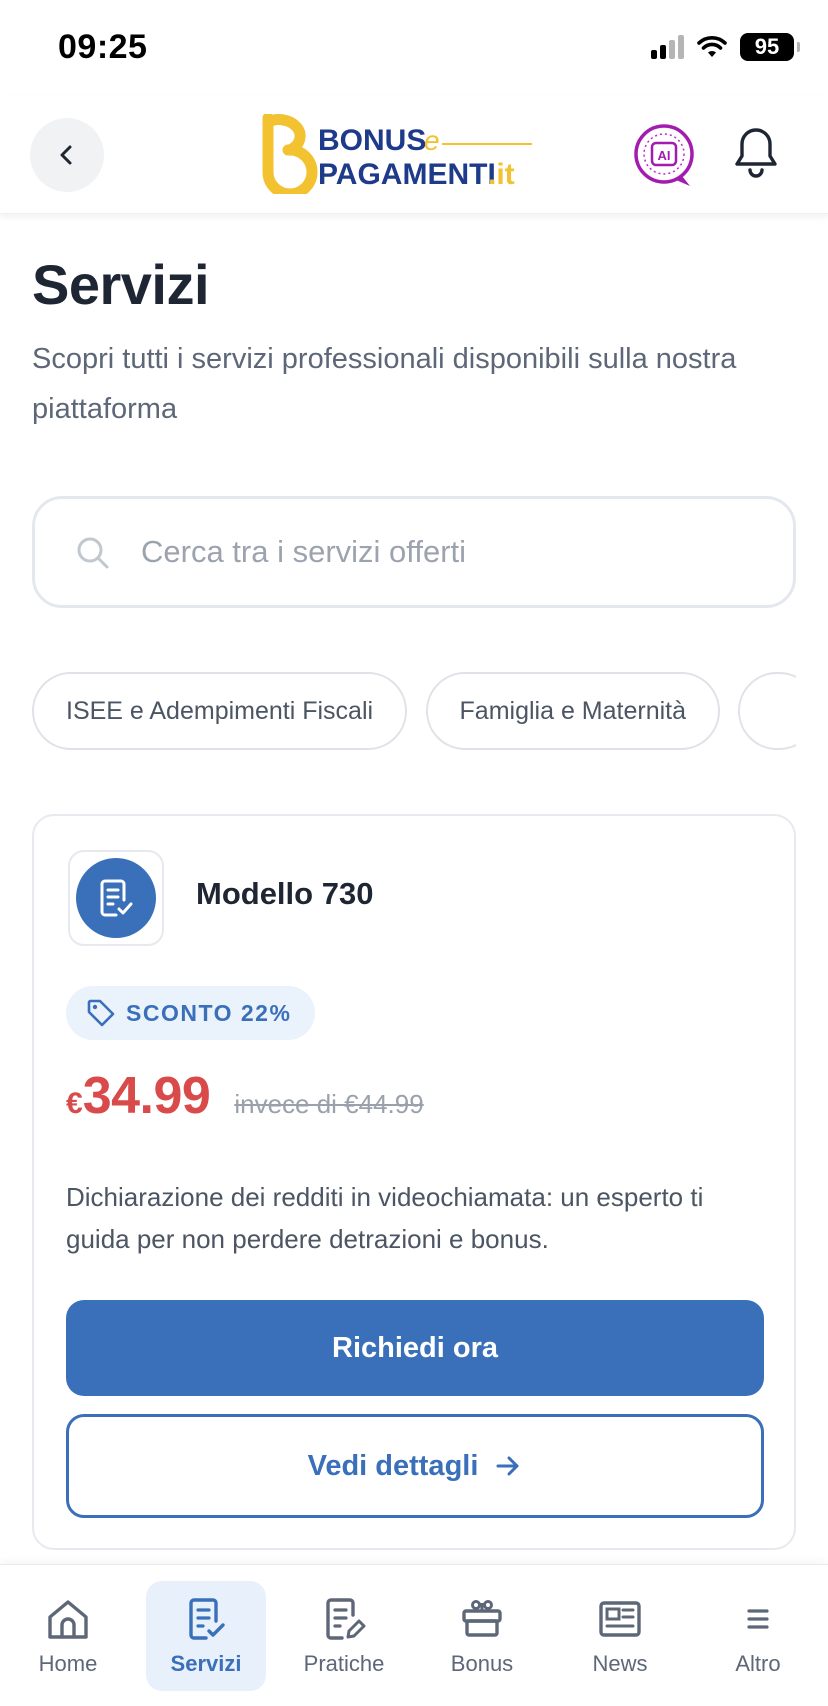 This screenshot has height=1706, width=828. What do you see at coordinates (103, 47) in the screenshot?
I see `status-time: 09:25` at bounding box center [103, 47].